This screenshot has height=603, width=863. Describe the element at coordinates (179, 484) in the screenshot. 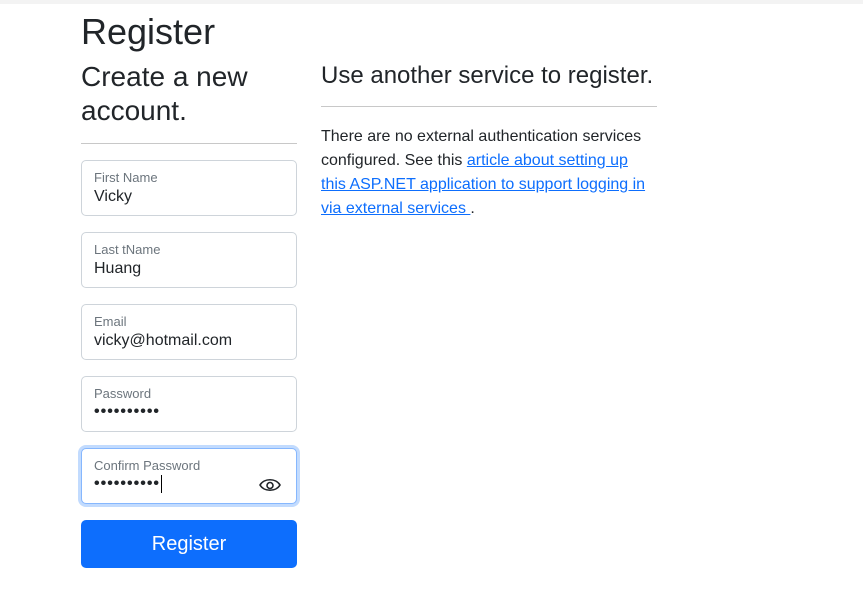

I see `confirm-password-input: ••••••••••` at that location.